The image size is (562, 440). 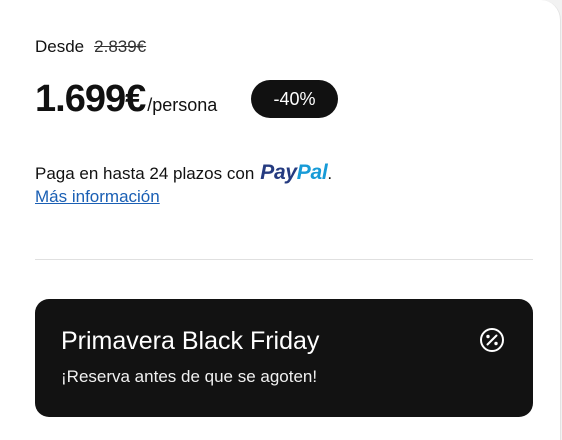 I want to click on price-row: 1.699€ /persona, so click(x=126, y=99).